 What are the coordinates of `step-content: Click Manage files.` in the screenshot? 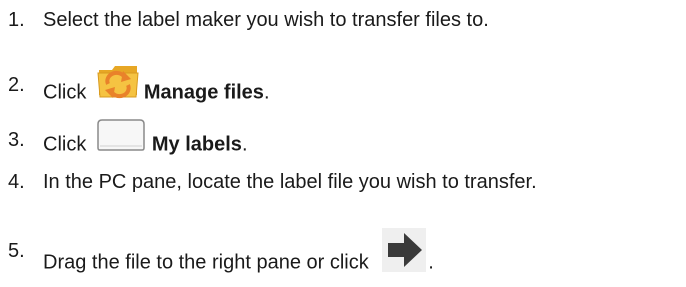 It's located at (156, 89).